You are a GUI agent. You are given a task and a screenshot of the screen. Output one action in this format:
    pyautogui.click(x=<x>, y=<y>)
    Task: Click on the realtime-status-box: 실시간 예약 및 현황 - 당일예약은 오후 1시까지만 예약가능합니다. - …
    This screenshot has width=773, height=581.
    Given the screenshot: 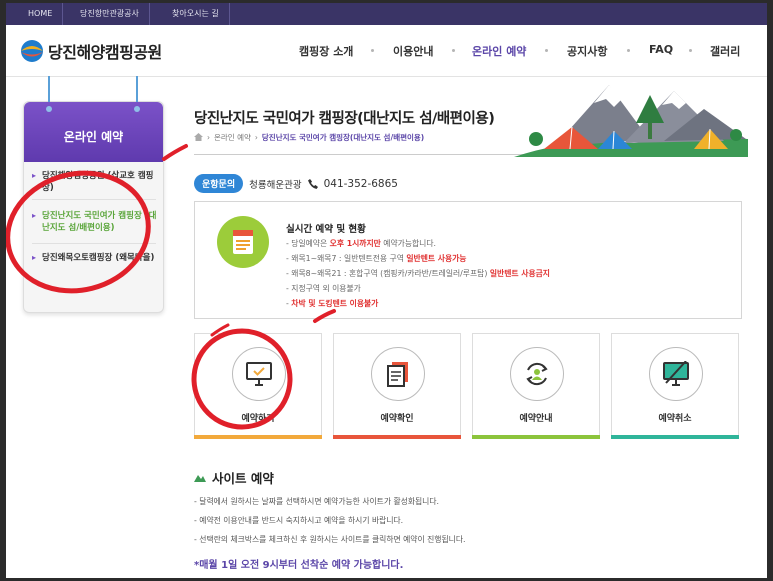 What is the action you would take?
    pyautogui.click(x=468, y=260)
    